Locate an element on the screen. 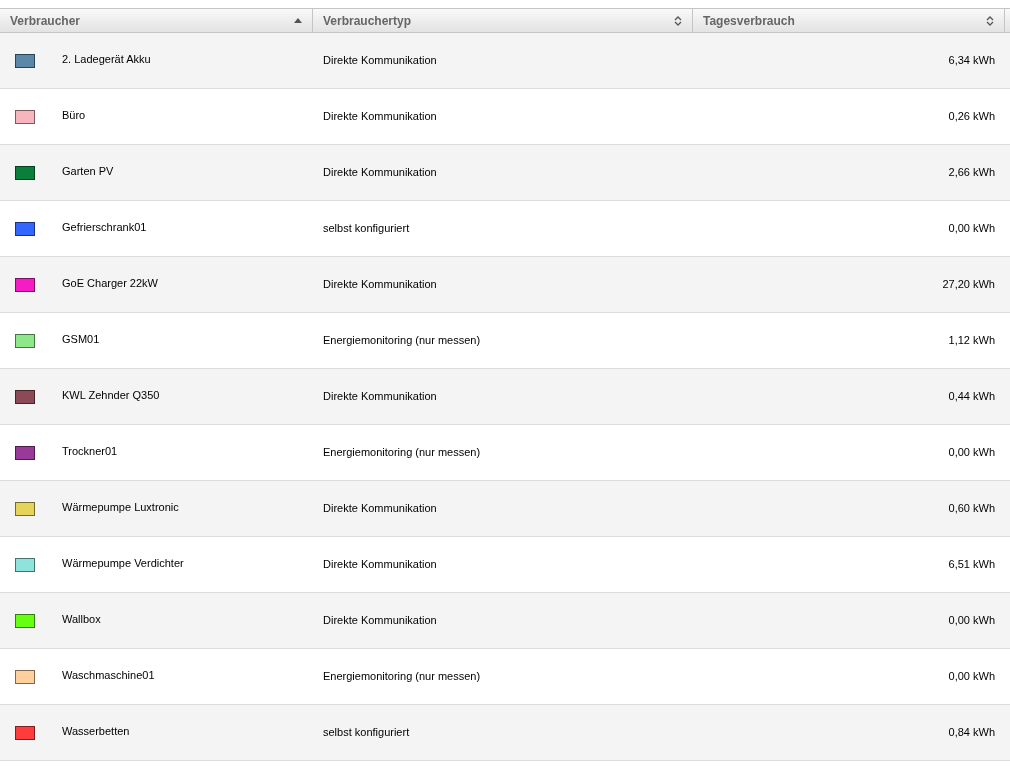 This screenshot has height=779, width=1010. table-cell-text: 2. Ladegerät Akku is located at coordinates (106, 60).